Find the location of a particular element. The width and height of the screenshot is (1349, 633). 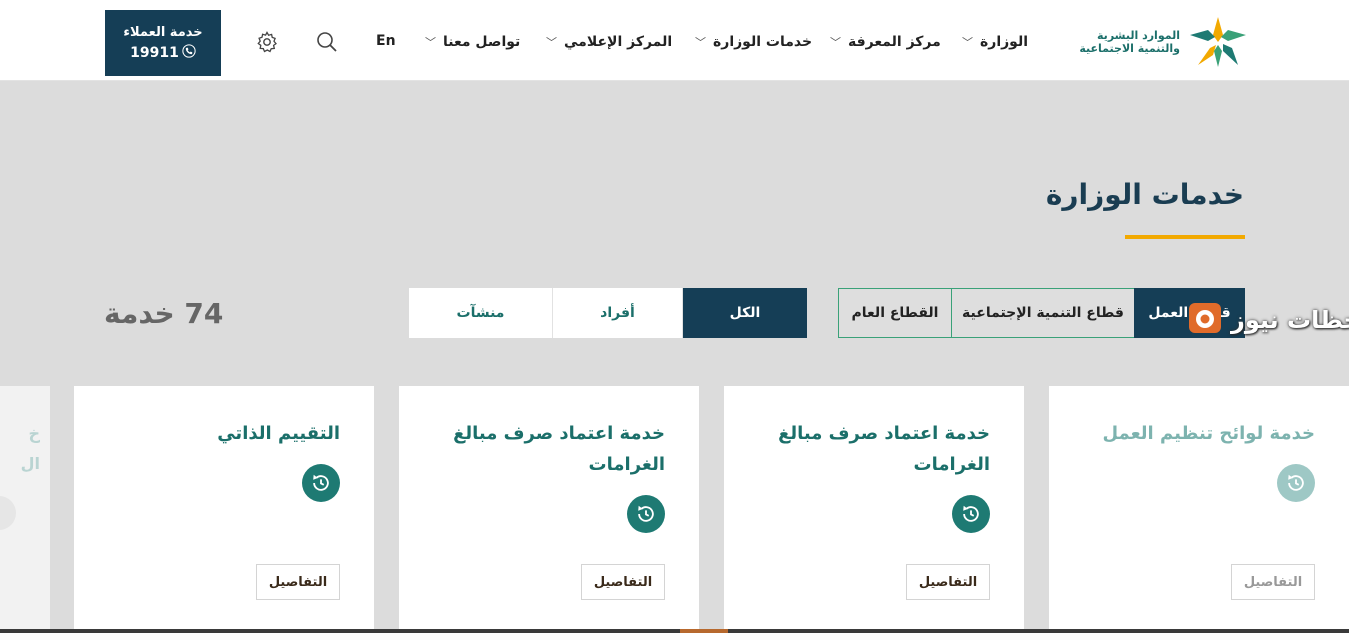

logo-text: الموارد البشرية والتنمية الاجتماعية is located at coordinates (1129, 42).